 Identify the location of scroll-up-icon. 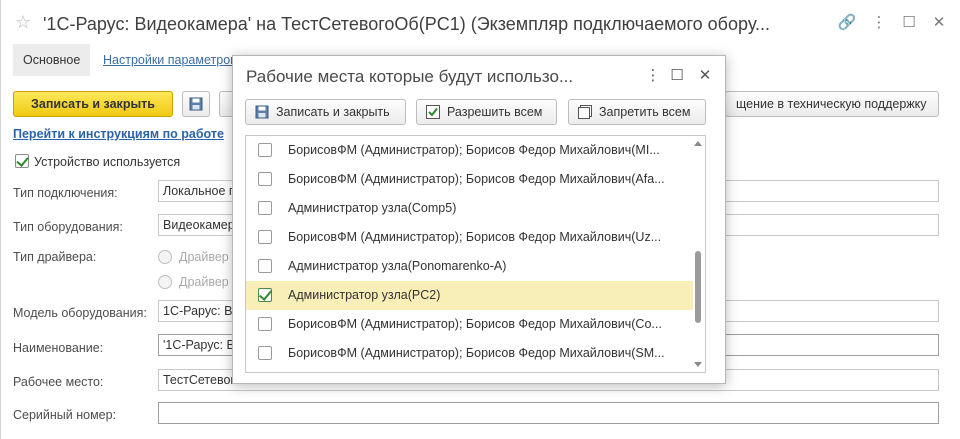
(698, 143).